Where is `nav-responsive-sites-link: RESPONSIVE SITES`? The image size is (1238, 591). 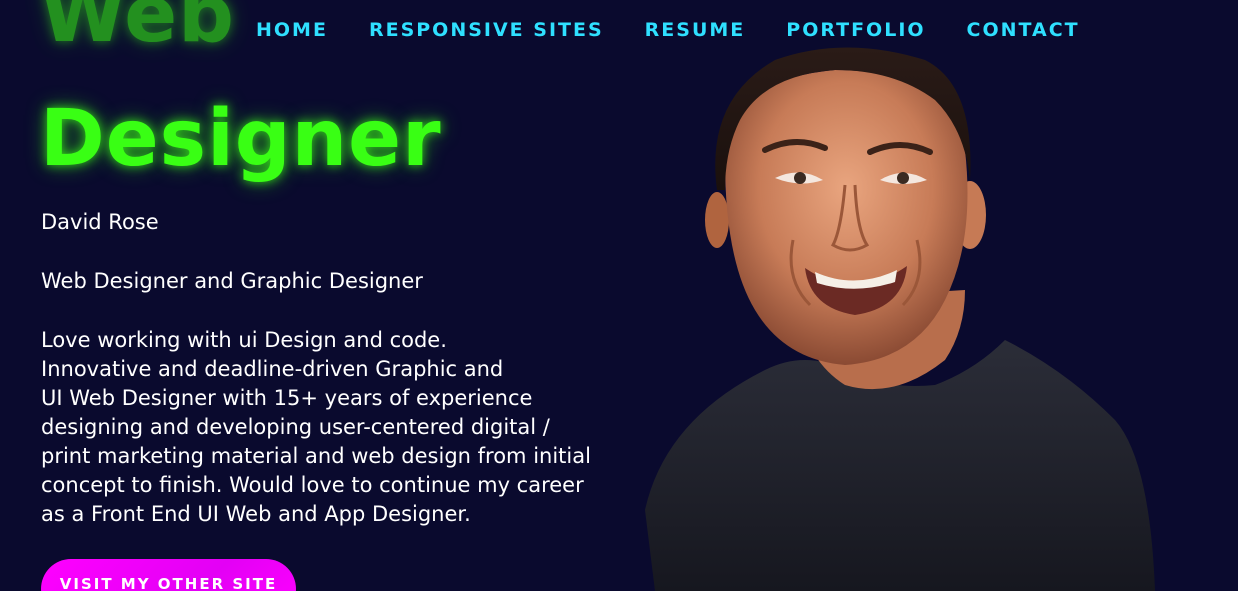
nav-responsive-sites-link: RESPONSIVE SITES is located at coordinates (486, 30).